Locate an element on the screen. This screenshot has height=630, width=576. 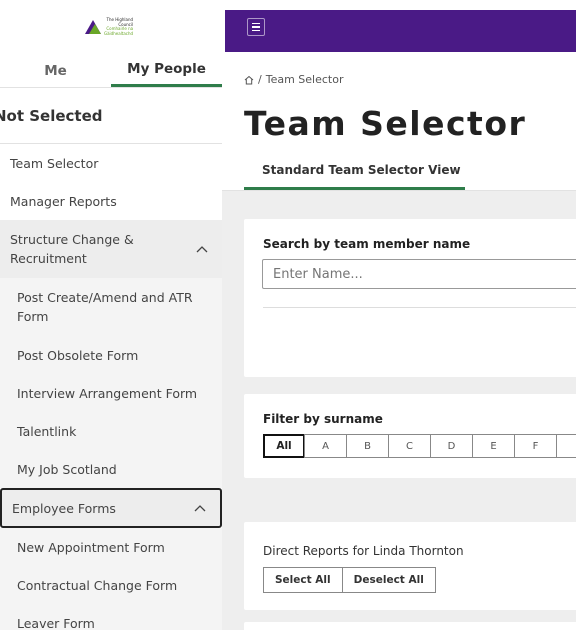
filter-letter-d: D is located at coordinates (451, 446).